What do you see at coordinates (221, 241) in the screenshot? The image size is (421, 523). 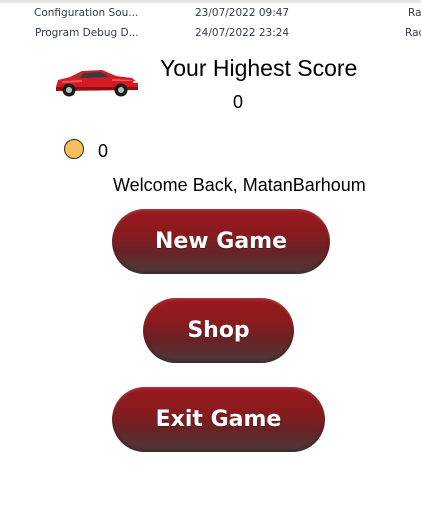 I see `new-game-button: New Game` at bounding box center [221, 241].